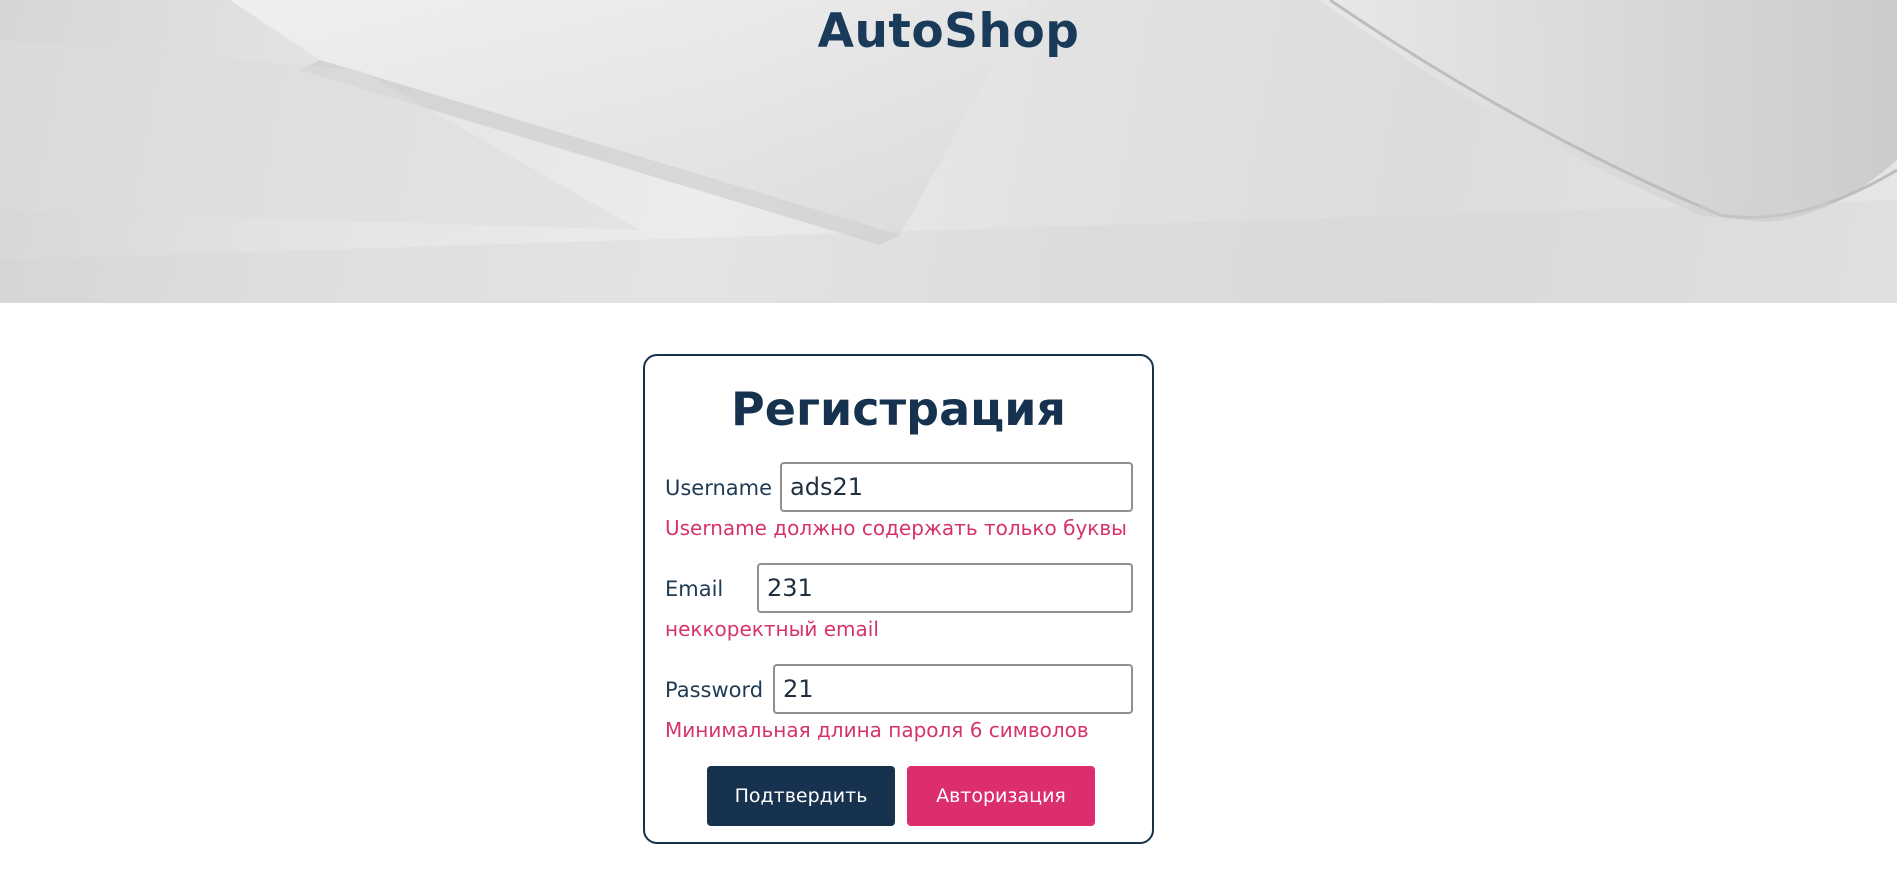 This screenshot has height=871, width=1897. What do you see at coordinates (877, 730) in the screenshot?
I see `password-error: Минимальная длина пароля 6 символов` at bounding box center [877, 730].